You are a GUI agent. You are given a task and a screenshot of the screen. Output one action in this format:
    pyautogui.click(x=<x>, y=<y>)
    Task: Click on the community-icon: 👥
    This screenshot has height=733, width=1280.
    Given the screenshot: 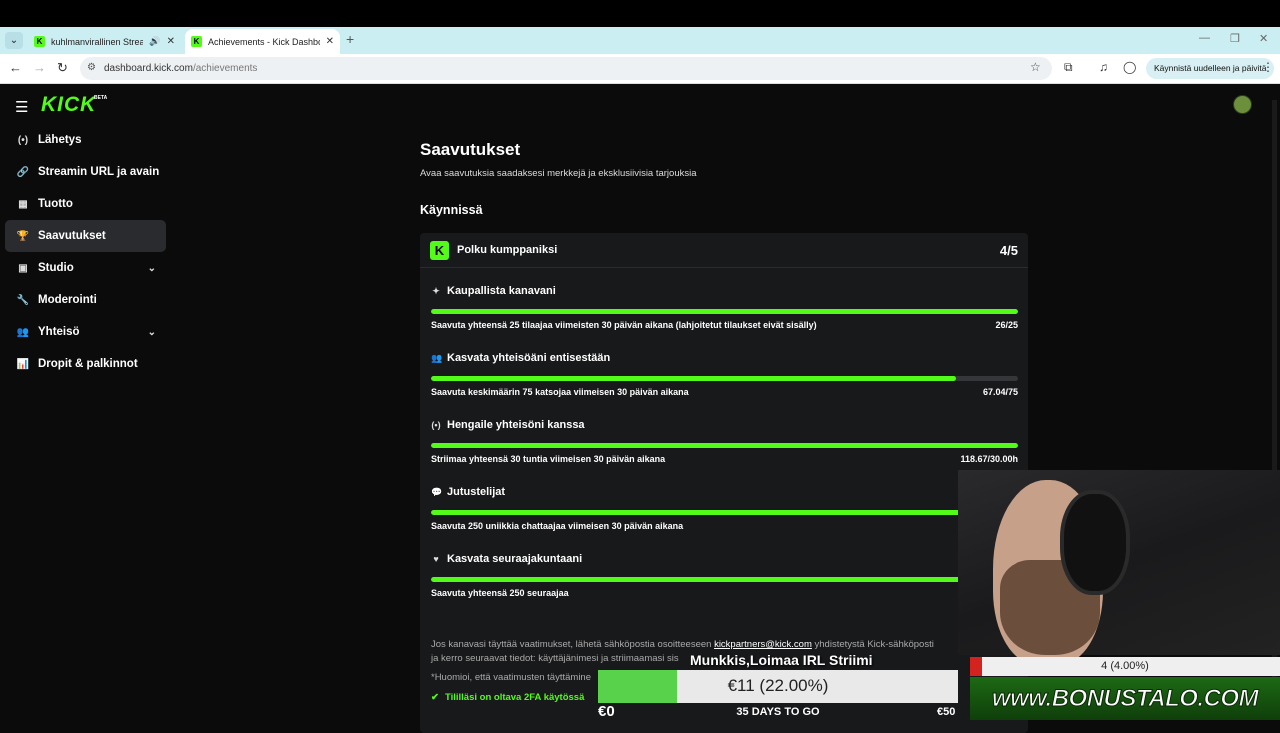 What is the action you would take?
    pyautogui.click(x=23, y=332)
    